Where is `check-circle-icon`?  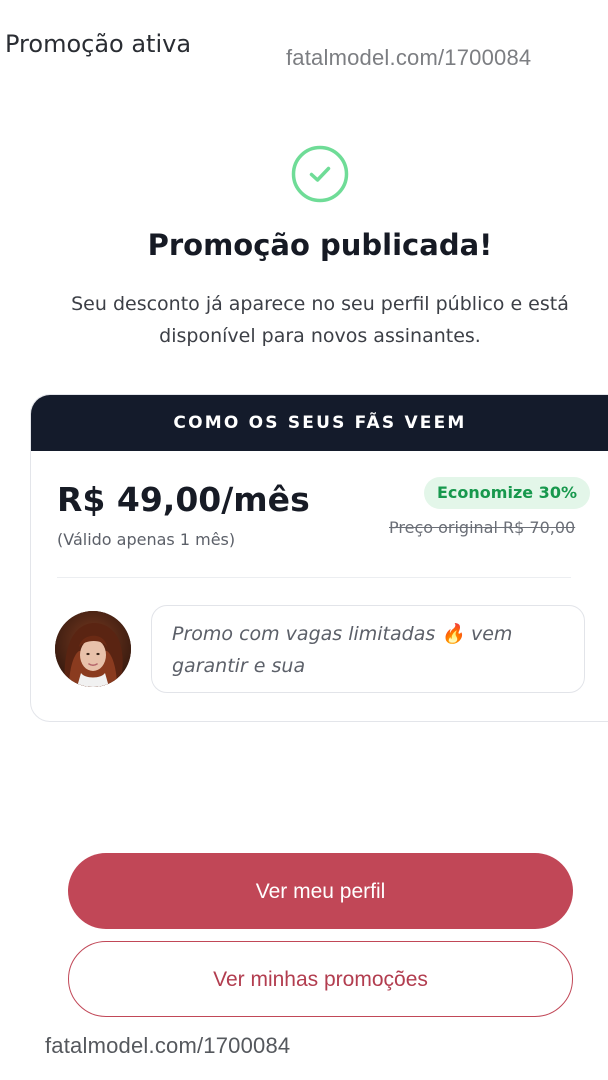 check-circle-icon is located at coordinates (320, 174).